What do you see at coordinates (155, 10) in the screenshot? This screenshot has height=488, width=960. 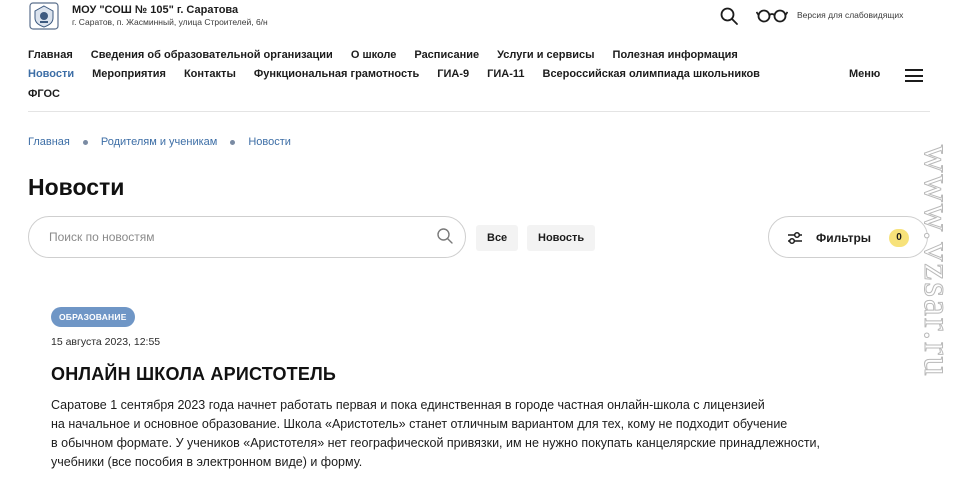 I see `school-name: МОУ "СОШ № 105" г. Саратова` at bounding box center [155, 10].